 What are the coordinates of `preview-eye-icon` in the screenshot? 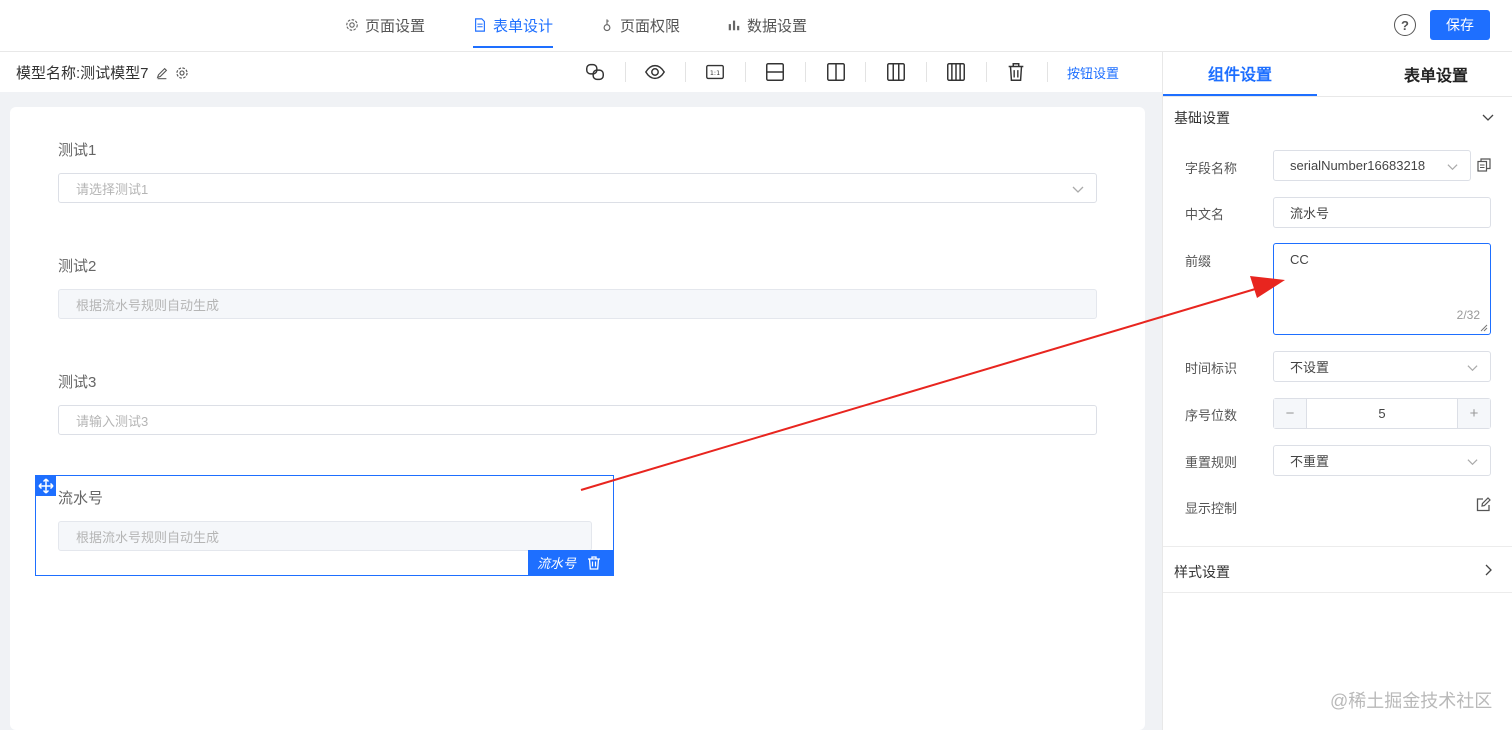 It's located at (655, 72).